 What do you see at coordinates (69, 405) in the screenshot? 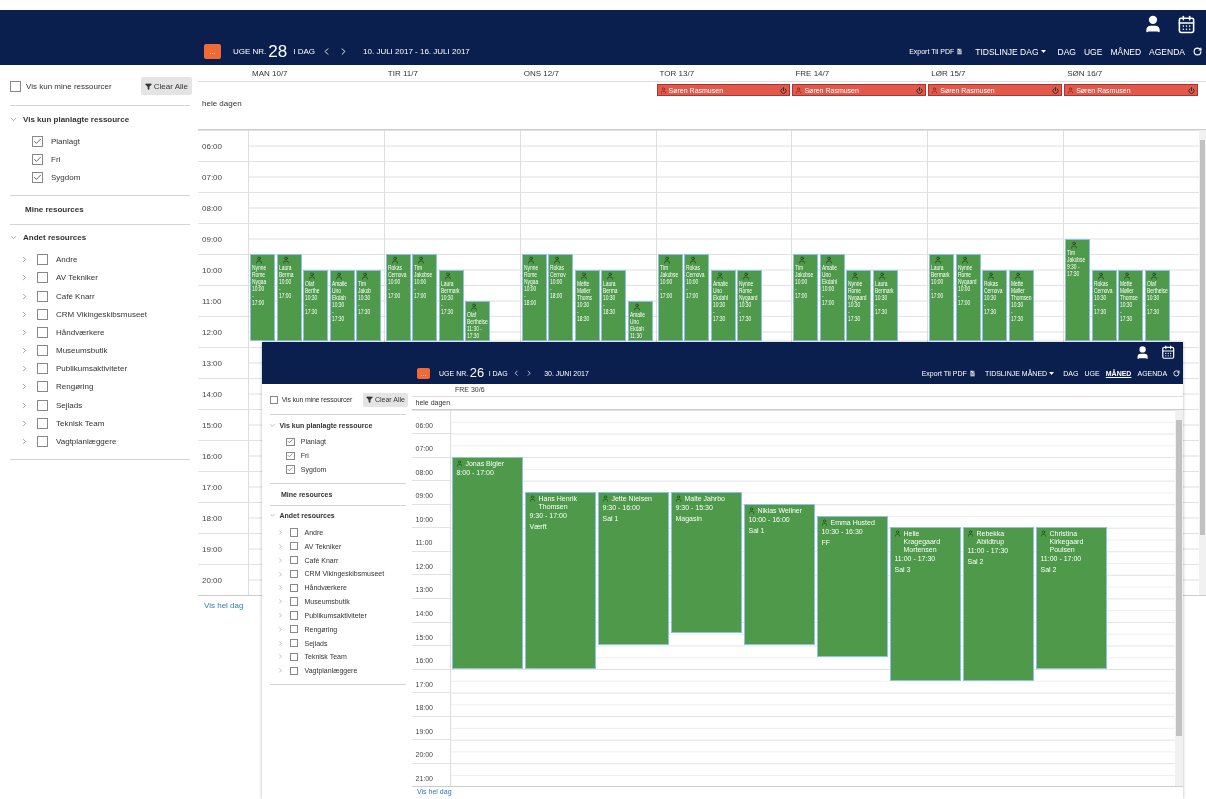
I see `resource-label: Sejlads` at bounding box center [69, 405].